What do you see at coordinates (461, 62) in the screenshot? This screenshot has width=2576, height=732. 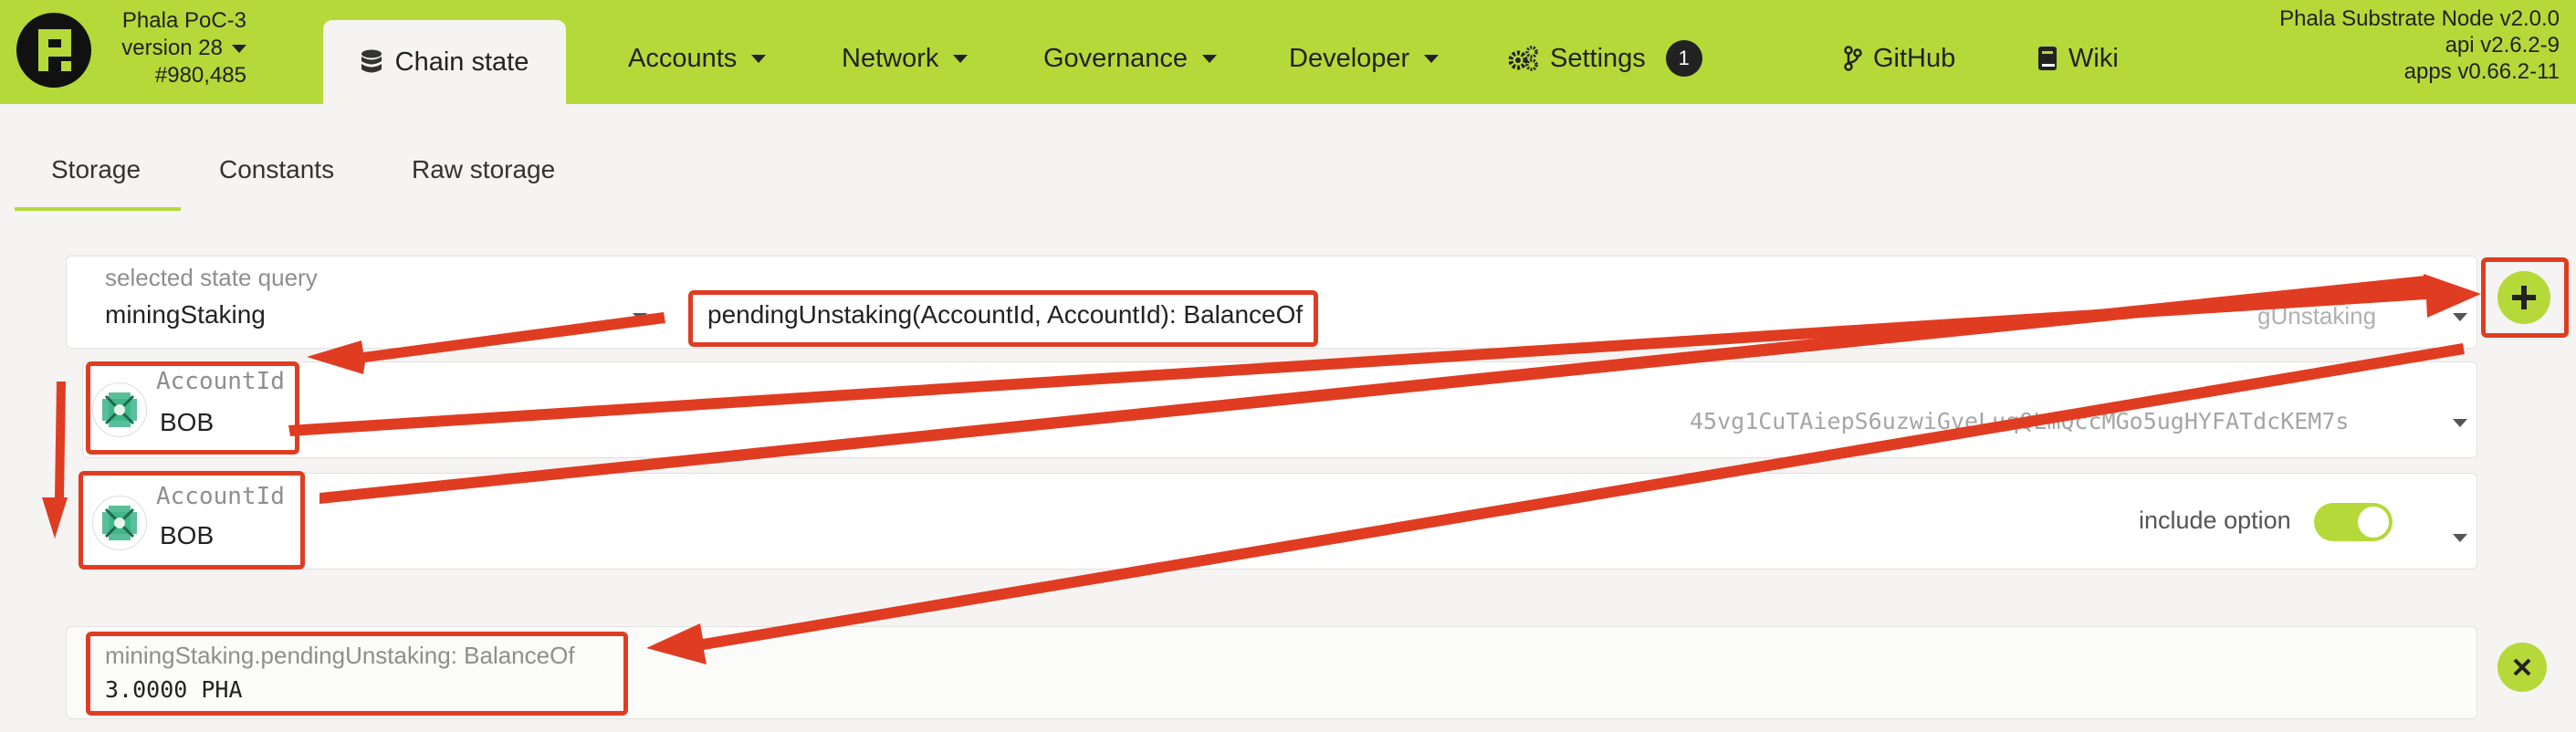 I see `tab-chain-state-label: Chain state` at bounding box center [461, 62].